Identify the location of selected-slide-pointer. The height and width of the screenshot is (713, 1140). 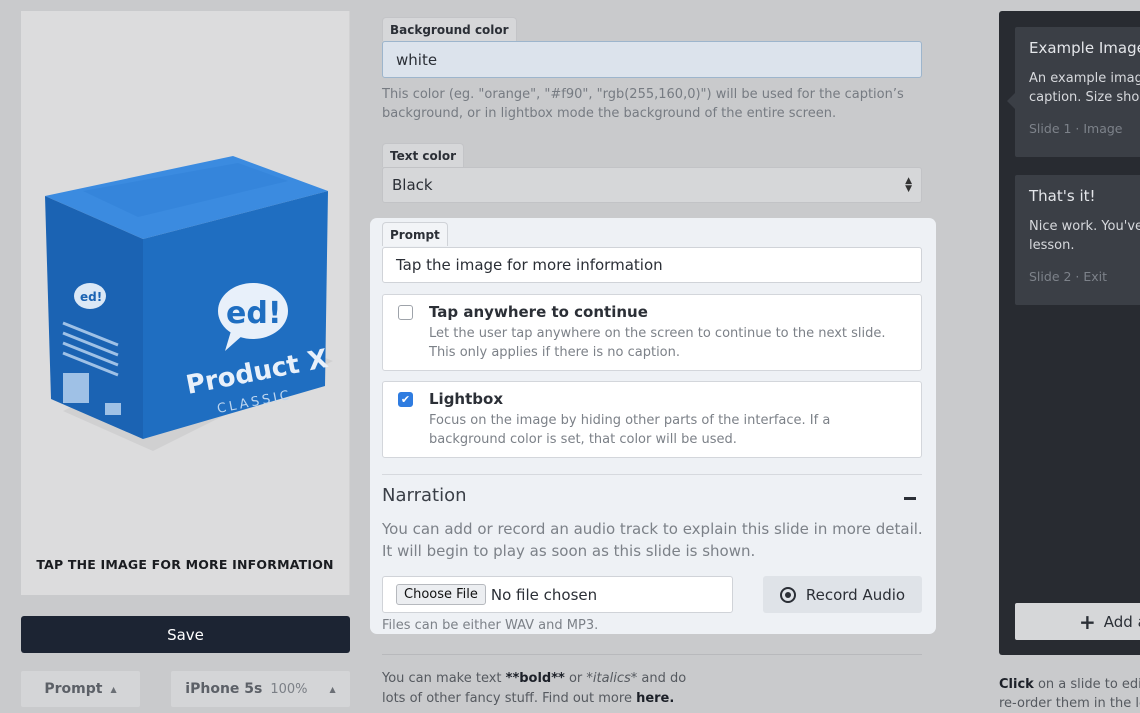
(1011, 101).